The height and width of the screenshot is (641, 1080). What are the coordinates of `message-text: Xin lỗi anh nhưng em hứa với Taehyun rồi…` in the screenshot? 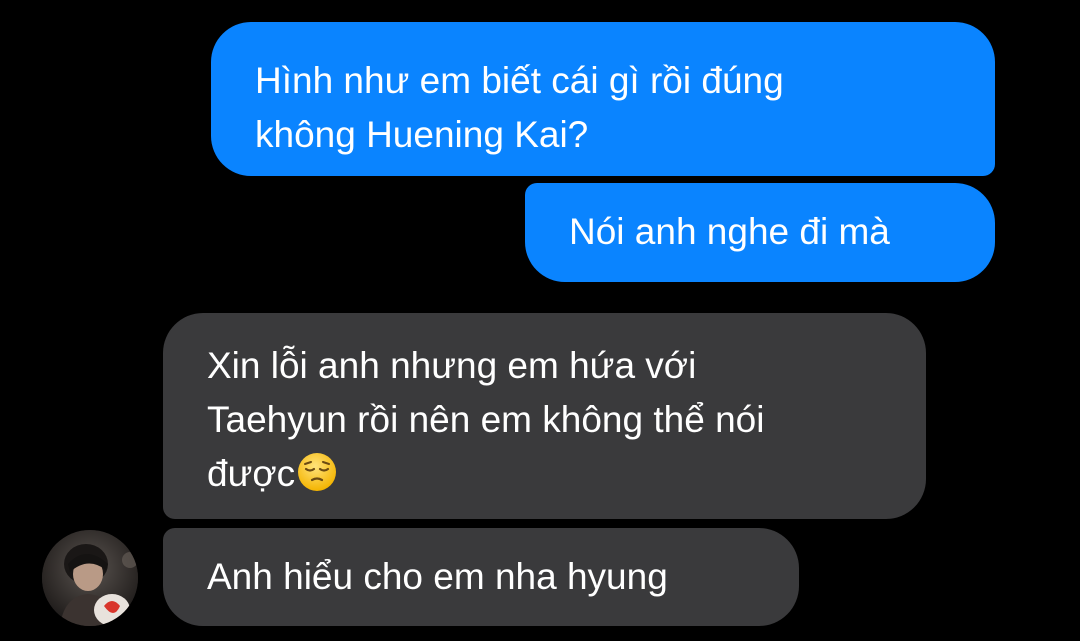 It's located at (486, 419).